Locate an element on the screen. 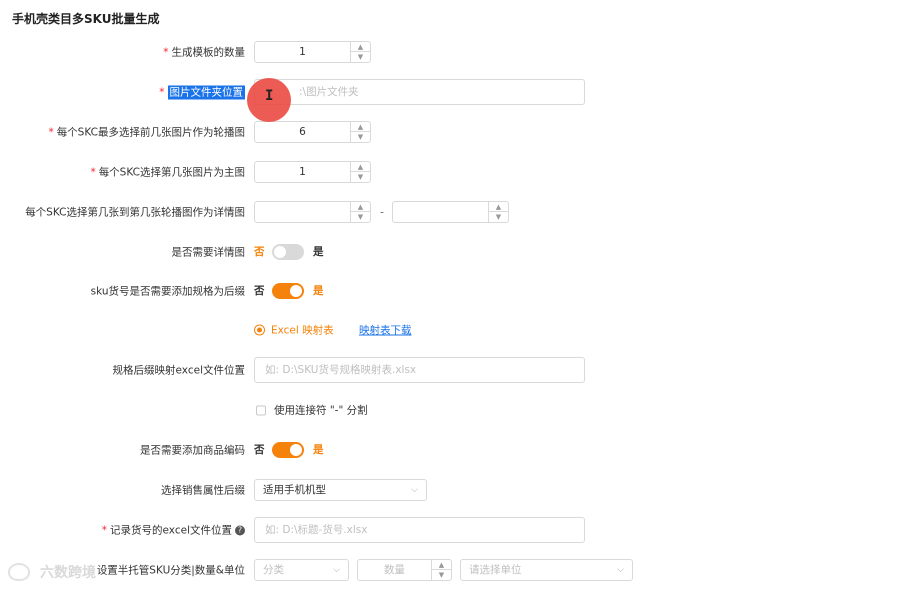  mapping-download-link: 映射表下载 is located at coordinates (385, 330).